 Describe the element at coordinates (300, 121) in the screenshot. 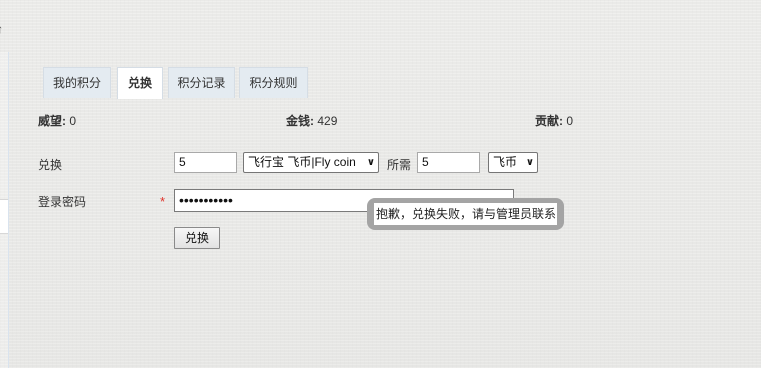

I see `money-label: 金钱:` at that location.